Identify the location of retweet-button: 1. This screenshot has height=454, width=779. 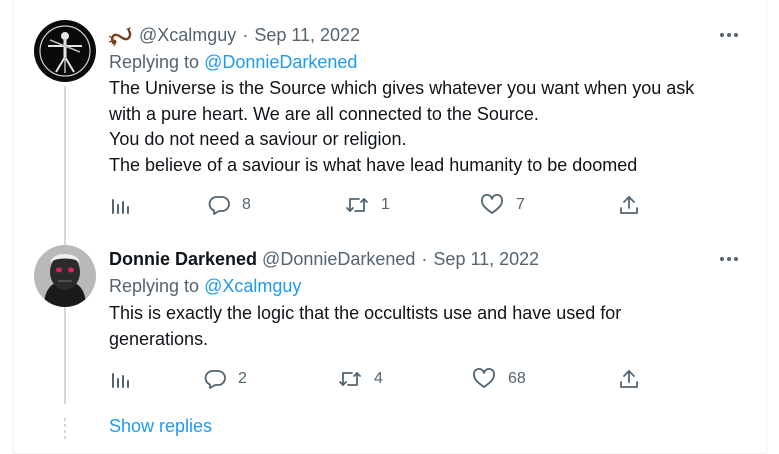
(367, 205).